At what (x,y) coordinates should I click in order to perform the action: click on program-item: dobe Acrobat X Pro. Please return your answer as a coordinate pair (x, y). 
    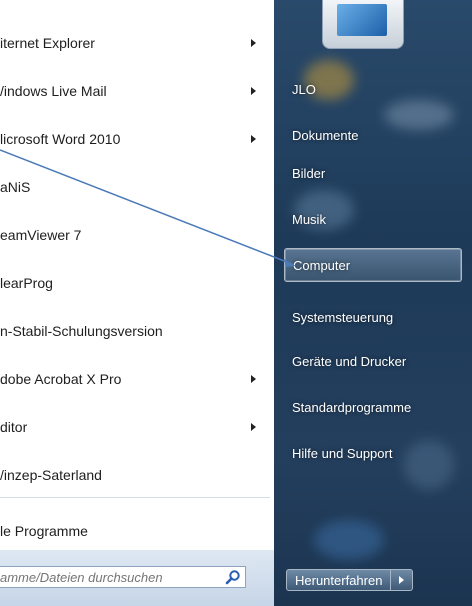
    Looking at the image, I should click on (137, 379).